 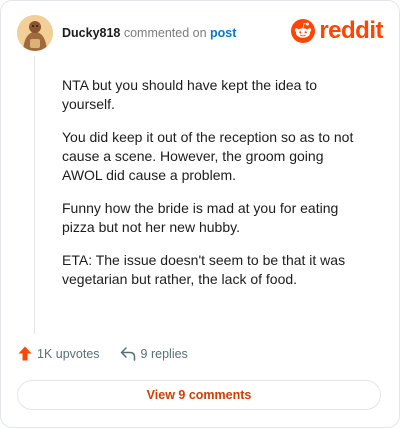 I want to click on comment-actions: 1K upvotes 9 replies, so click(x=103, y=353).